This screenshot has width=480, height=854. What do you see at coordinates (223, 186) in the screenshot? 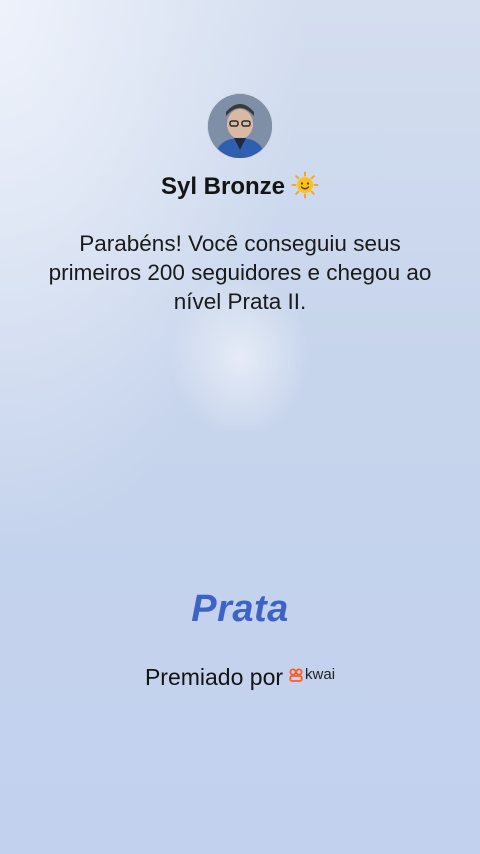
I see `user-name: Syl Bronze` at bounding box center [223, 186].